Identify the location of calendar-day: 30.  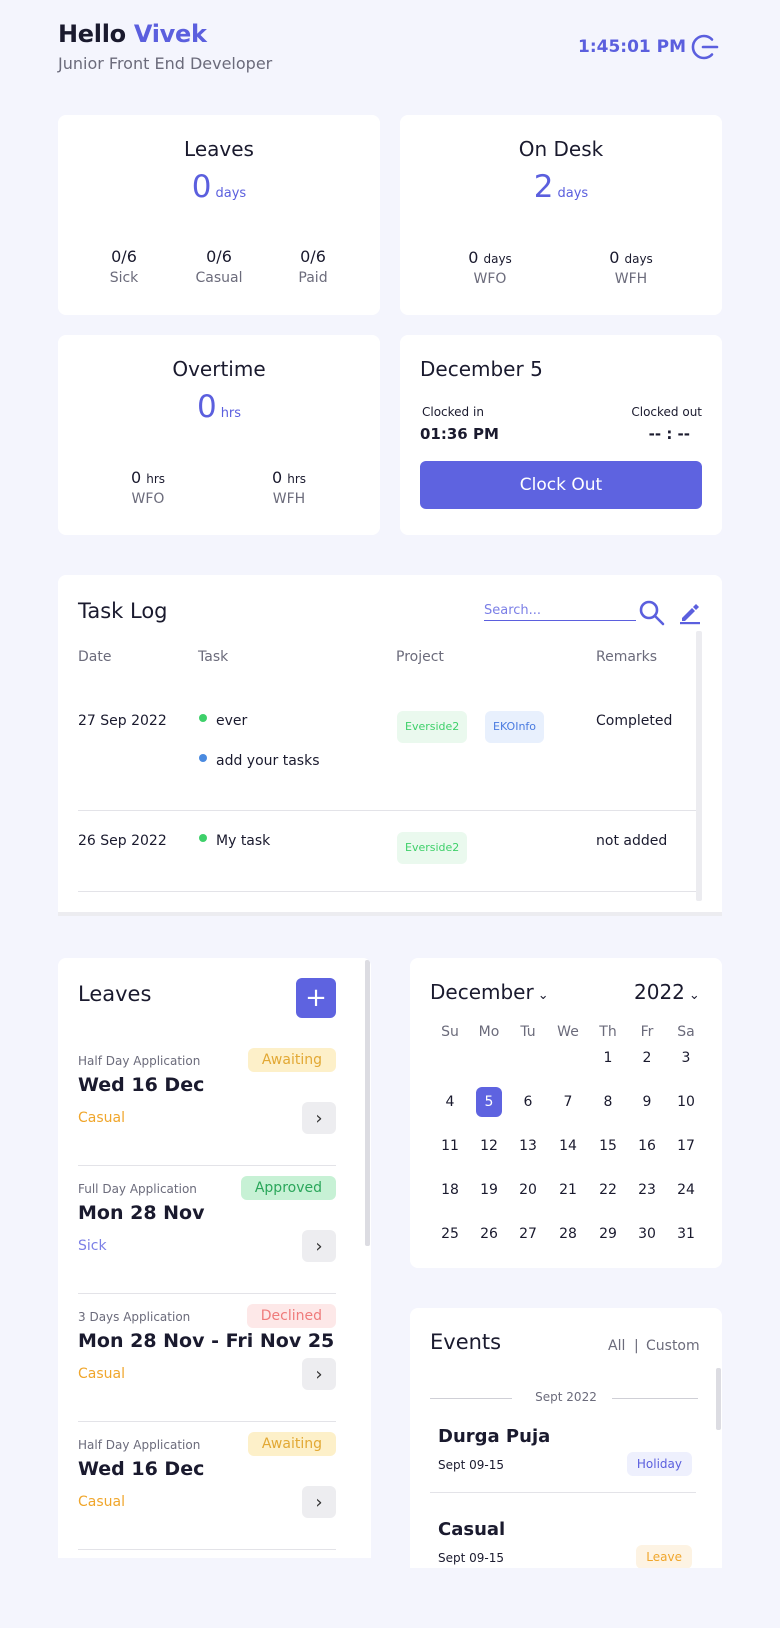
(647, 1234).